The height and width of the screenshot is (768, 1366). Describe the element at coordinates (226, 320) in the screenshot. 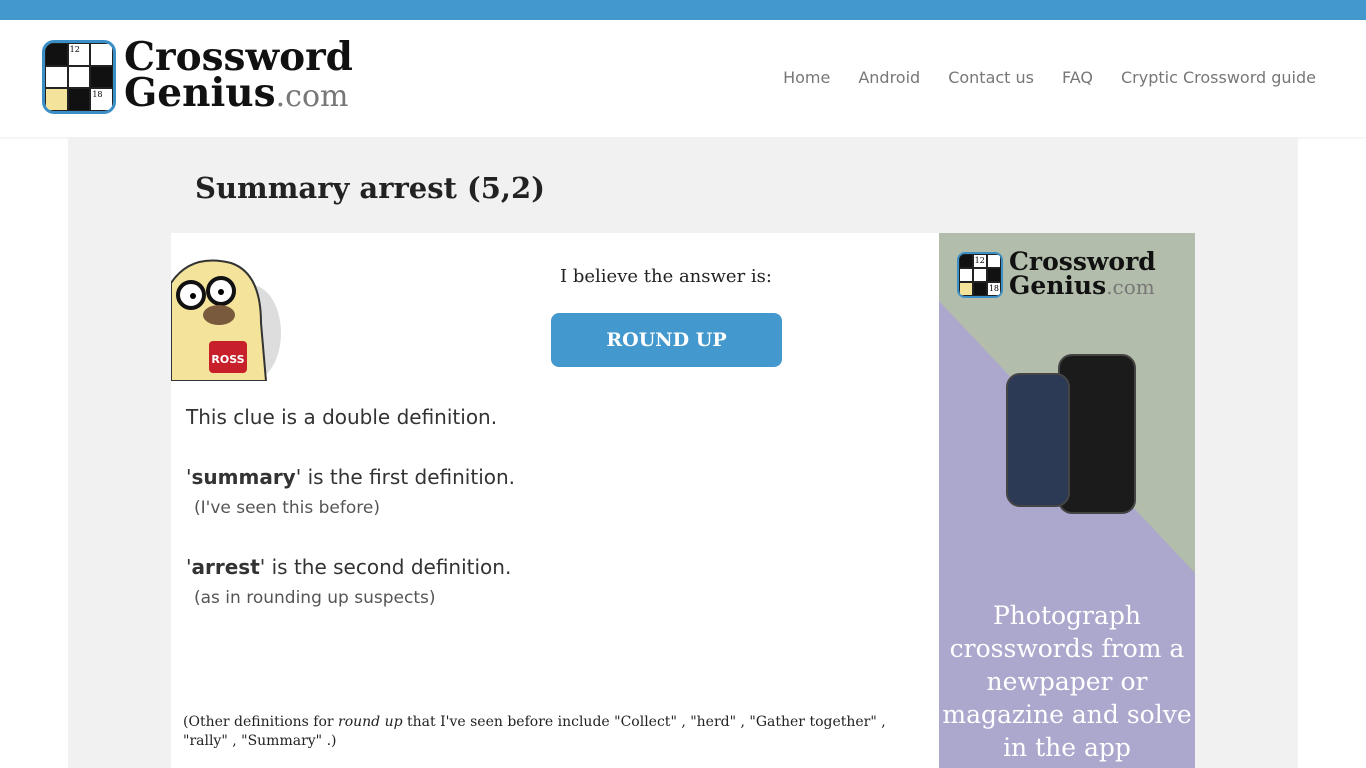

I see `dog-mascot-icon: ROSS` at that location.